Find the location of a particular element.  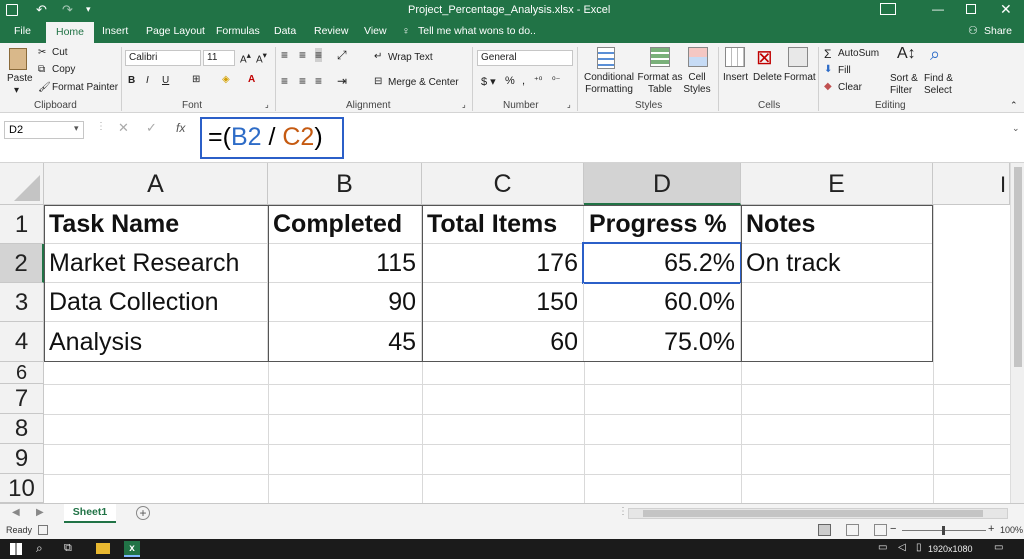

horizontal-scroll-thumb is located at coordinates (813, 513).